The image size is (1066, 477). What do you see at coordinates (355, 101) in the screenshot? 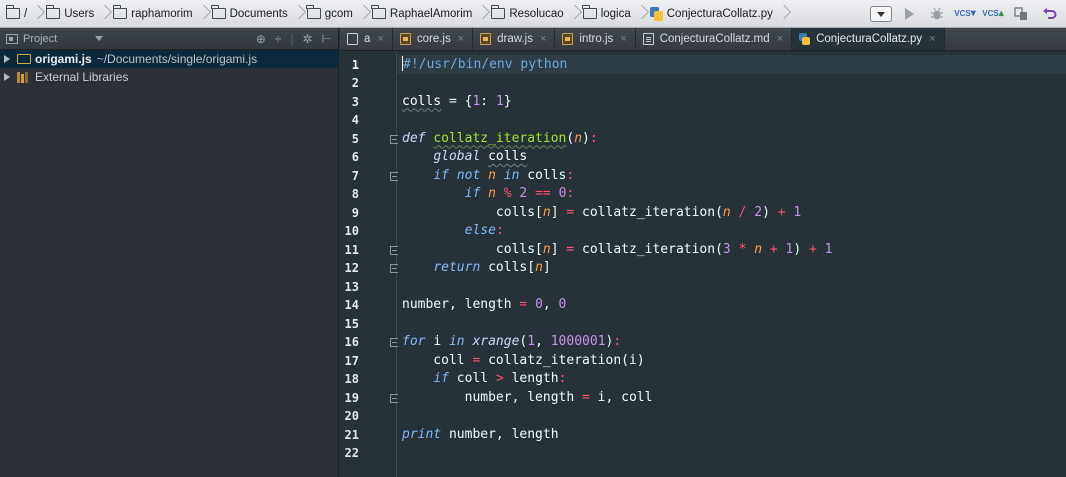
I see `line-number: 3` at bounding box center [355, 101].